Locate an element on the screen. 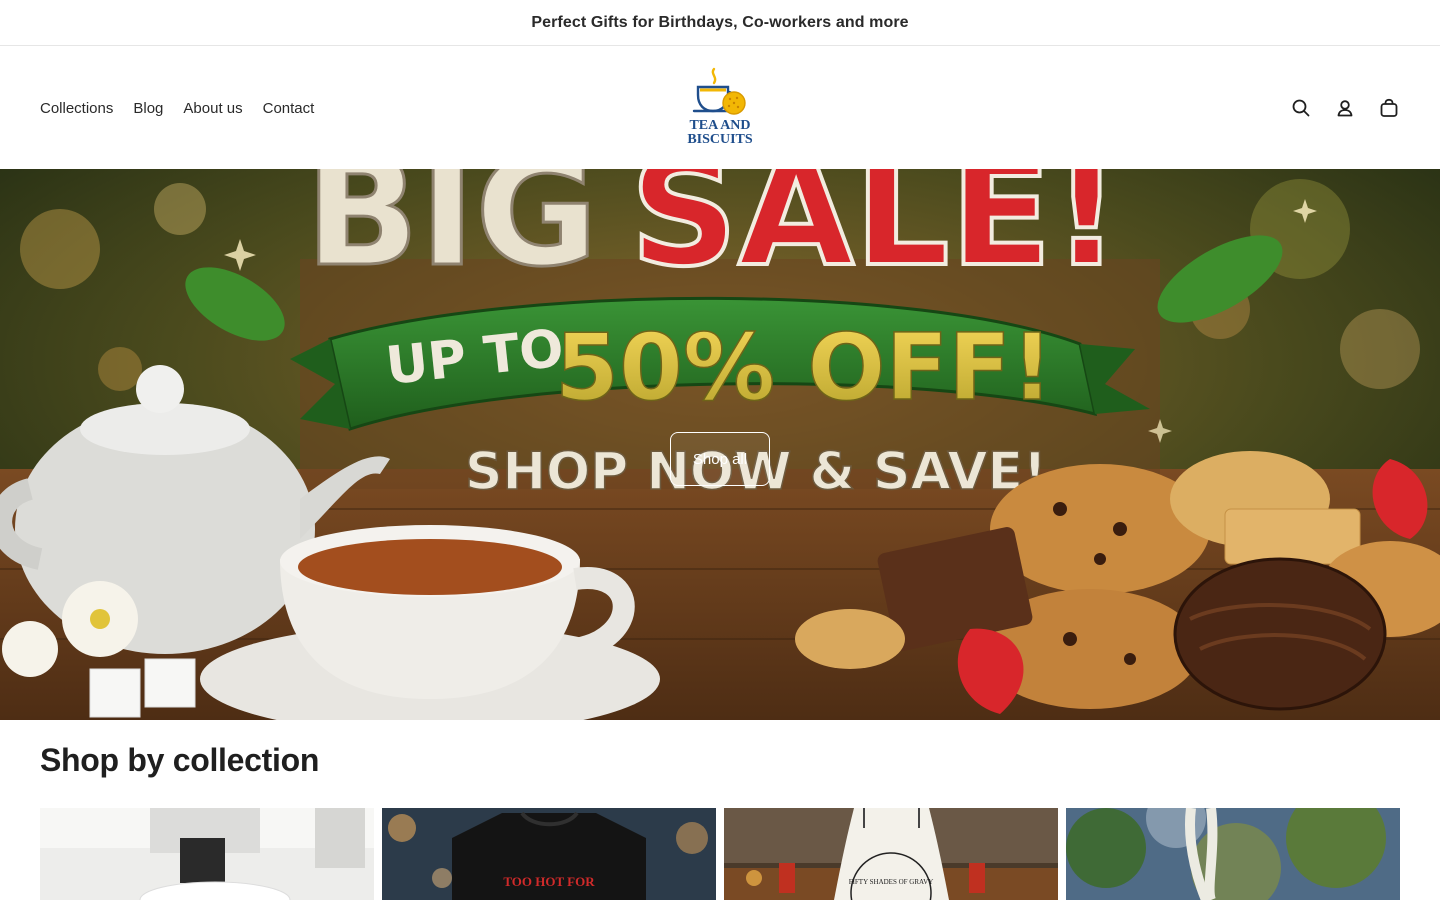 This screenshot has width=1440, height=900. search-icon is located at coordinates (1301, 108).